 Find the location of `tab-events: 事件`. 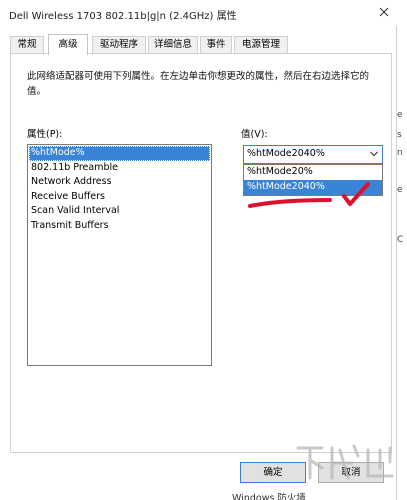

tab-events: 事件 is located at coordinates (216, 44).